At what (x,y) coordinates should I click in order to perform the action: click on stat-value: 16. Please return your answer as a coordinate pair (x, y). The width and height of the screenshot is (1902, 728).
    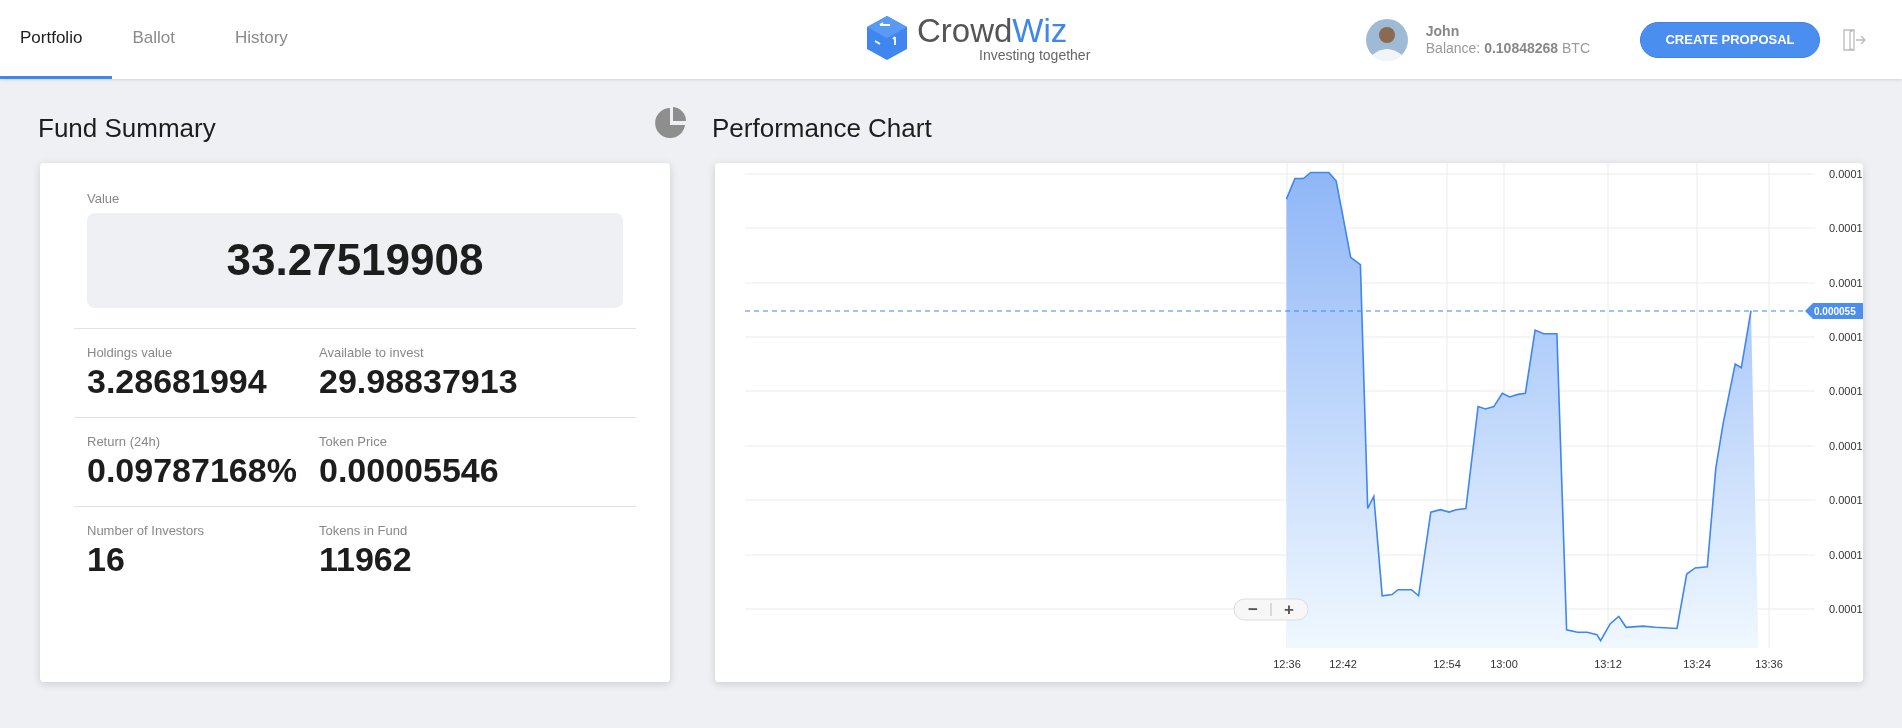
    Looking at the image, I should click on (106, 559).